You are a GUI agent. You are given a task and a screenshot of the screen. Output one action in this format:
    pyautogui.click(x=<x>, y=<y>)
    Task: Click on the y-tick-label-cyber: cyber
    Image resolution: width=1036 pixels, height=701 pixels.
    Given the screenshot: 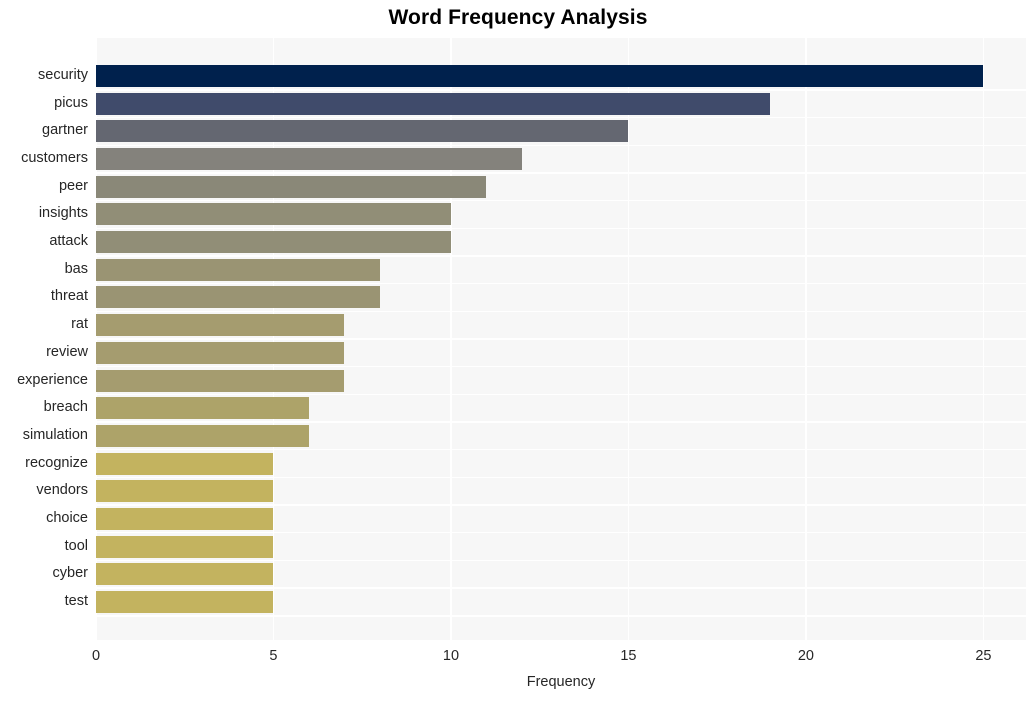 What is the action you would take?
    pyautogui.click(x=70, y=573)
    